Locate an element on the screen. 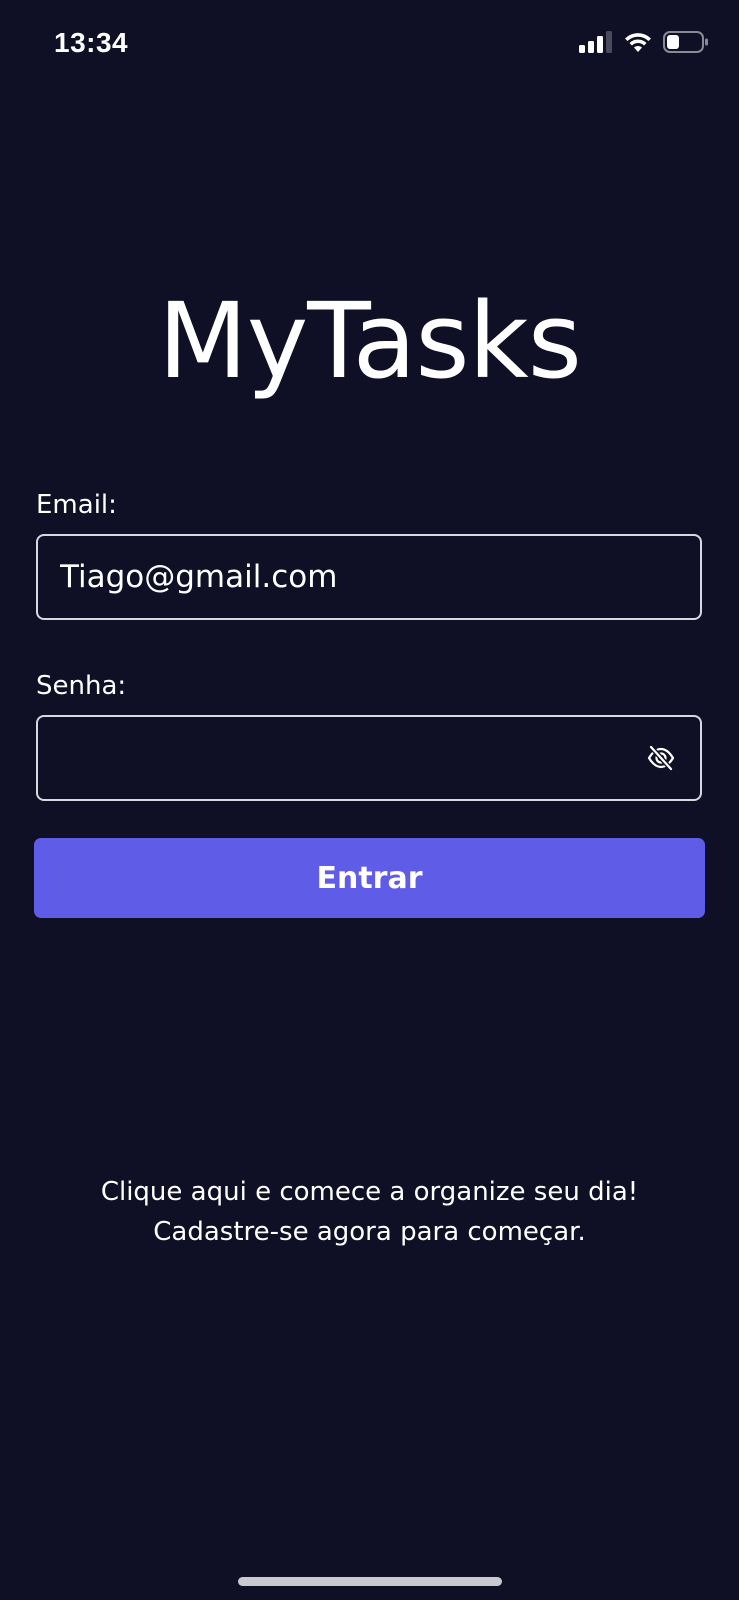 The width and height of the screenshot is (739, 1600). status-bar: 13:34 is located at coordinates (369, 45).